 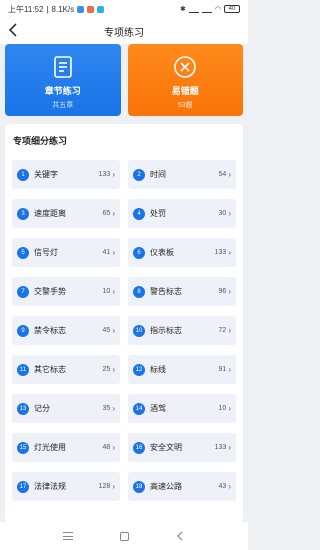 What do you see at coordinates (68, 536) in the screenshot?
I see `menu-button` at bounding box center [68, 536].